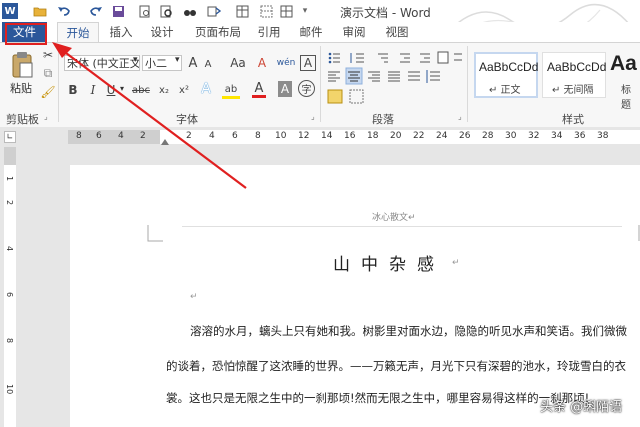 Image resolution: width=640 pixels, height=427 pixels. I want to click on word-logo-icon: W, so click(10, 11).